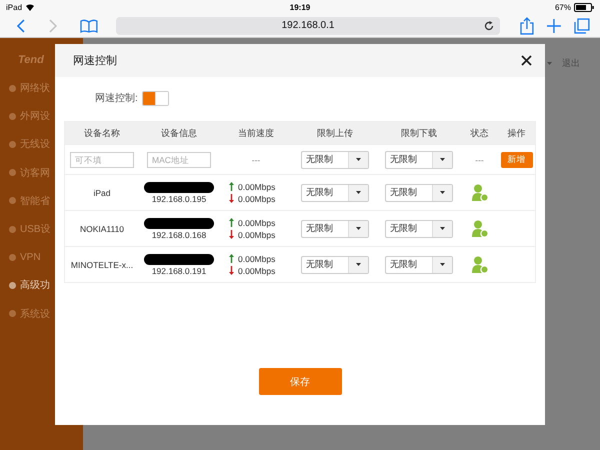  Describe the element at coordinates (30, 7) in the screenshot. I see `wifi-icon` at that location.